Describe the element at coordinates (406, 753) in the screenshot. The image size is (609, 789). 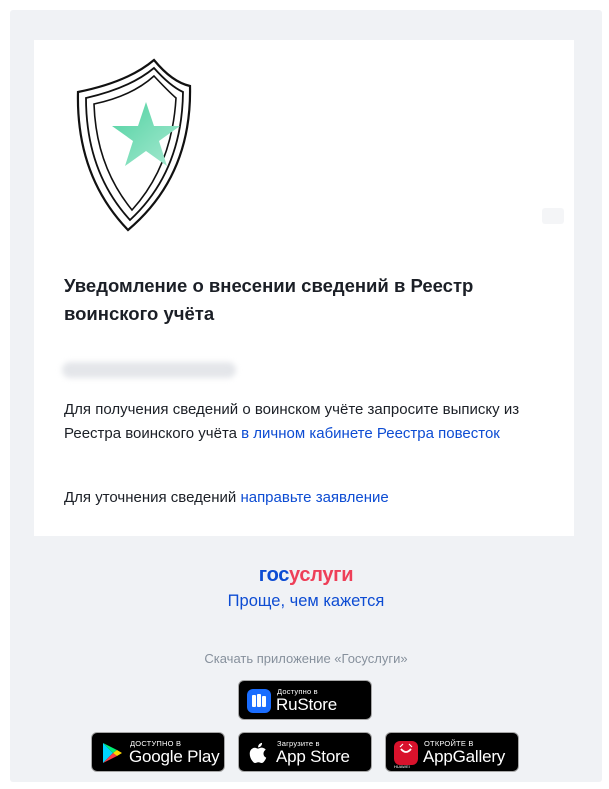
I see `huawei-icon` at that location.